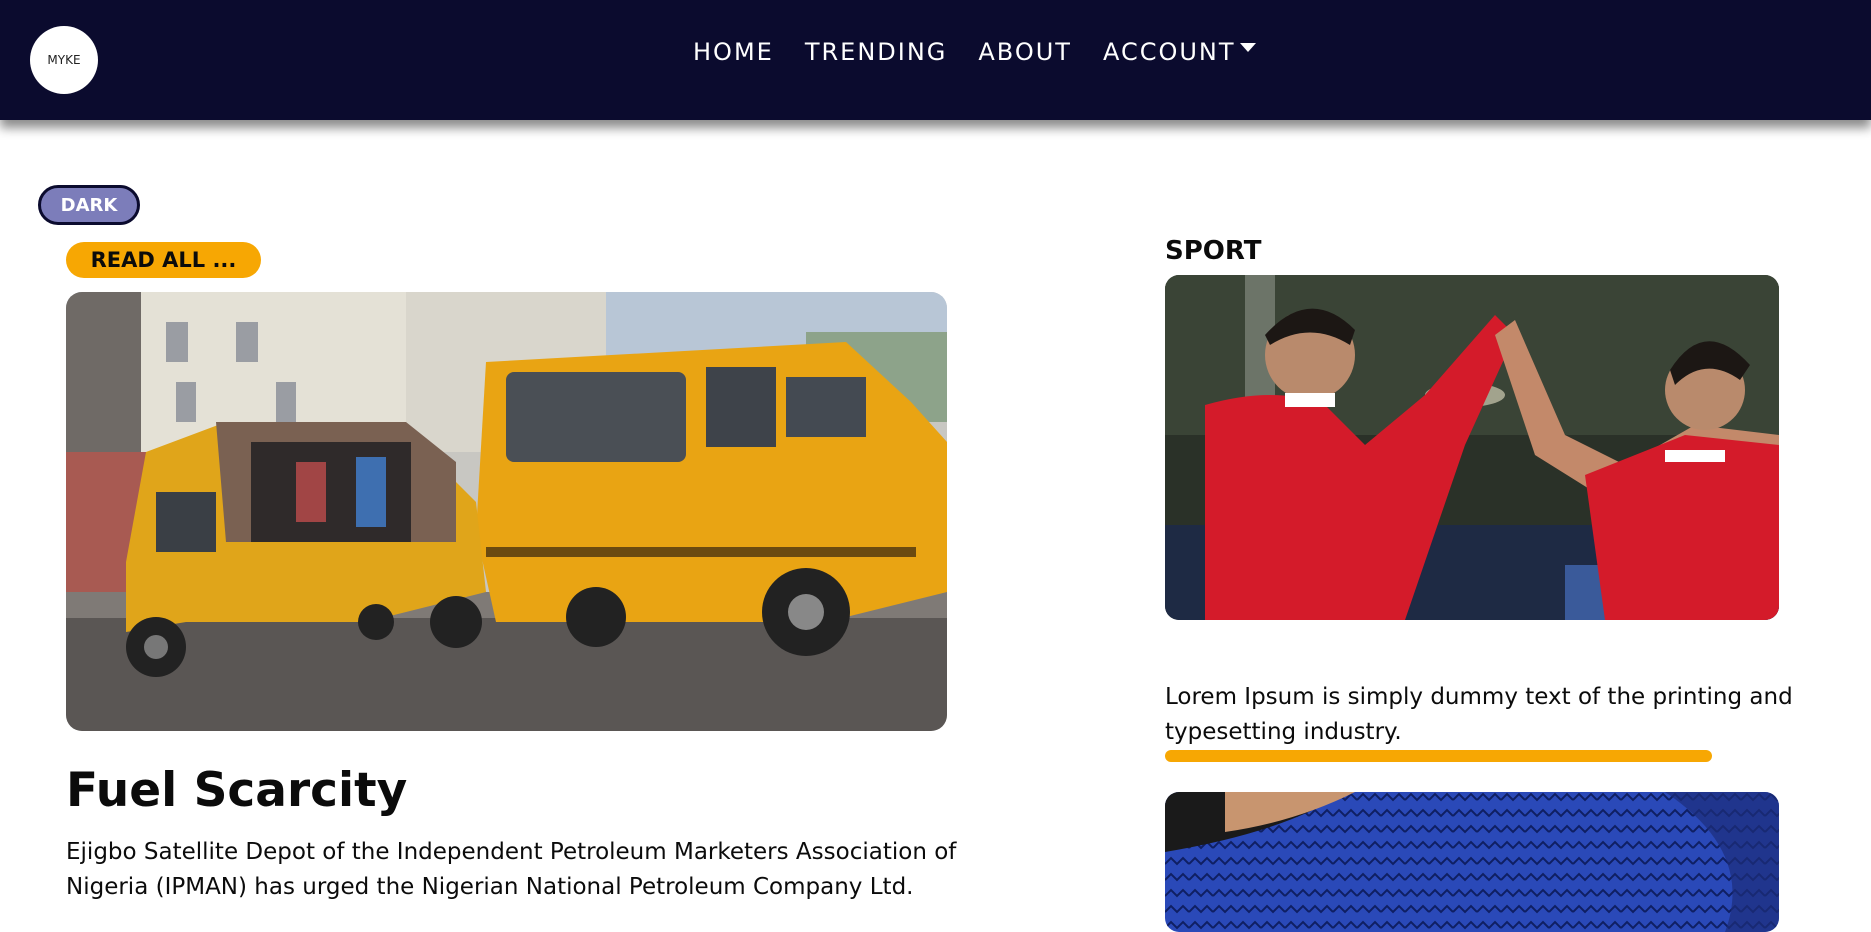 The width and height of the screenshot is (1871, 932). I want to click on caret-down-icon, so click(1247, 47).